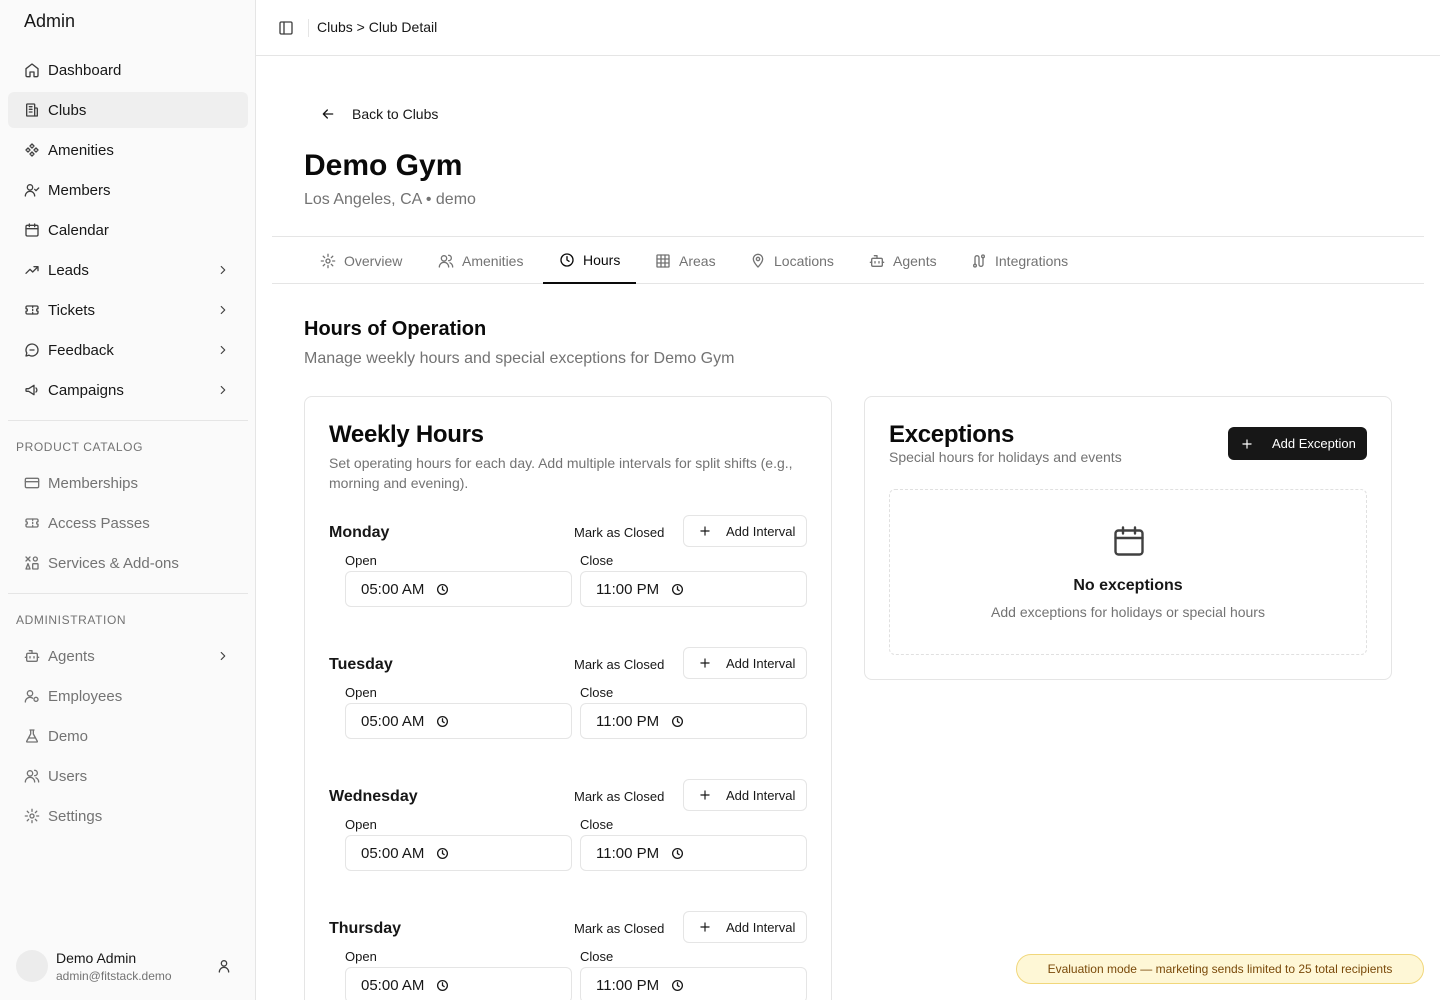  I want to click on sidebar-item-clubs: Clubs, so click(128, 110).